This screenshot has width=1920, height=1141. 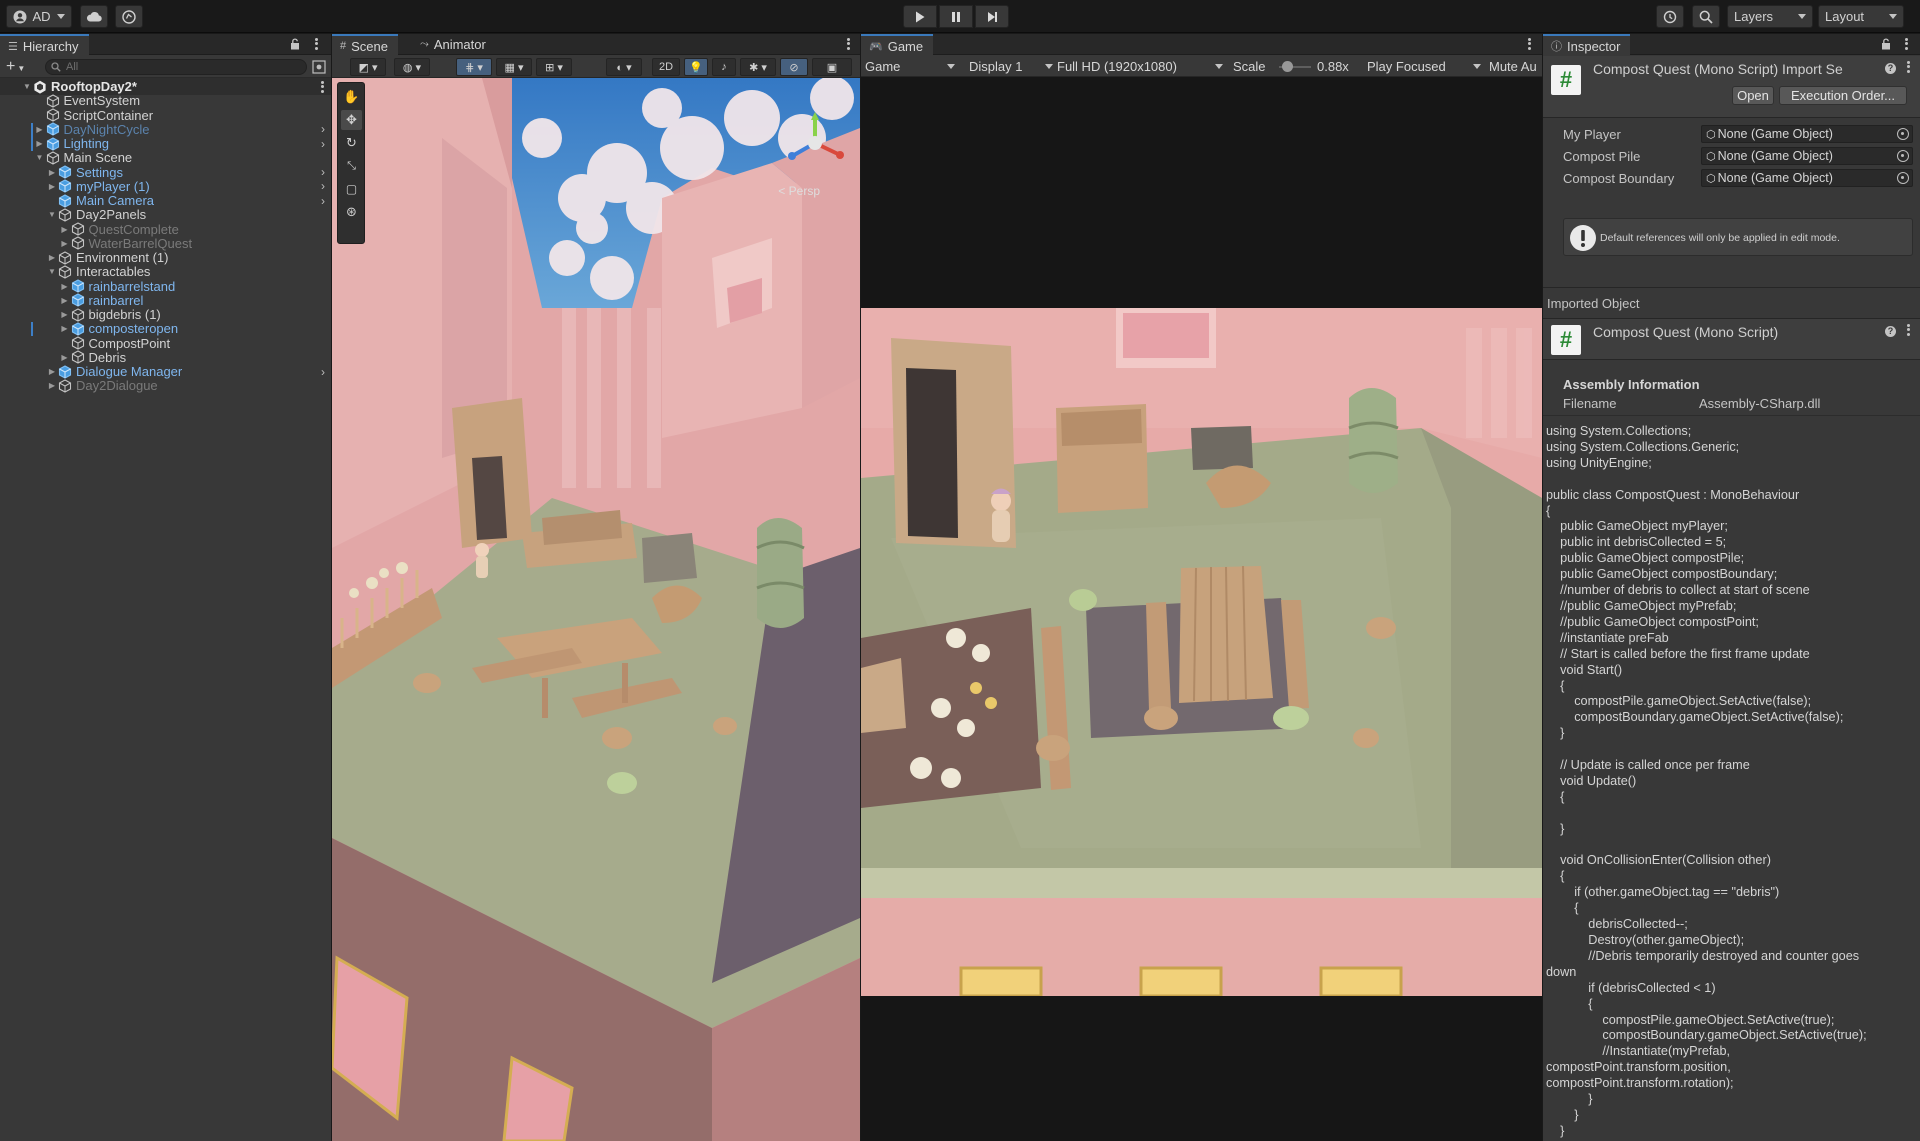 What do you see at coordinates (1583, 238) in the screenshot?
I see `warning-icon` at bounding box center [1583, 238].